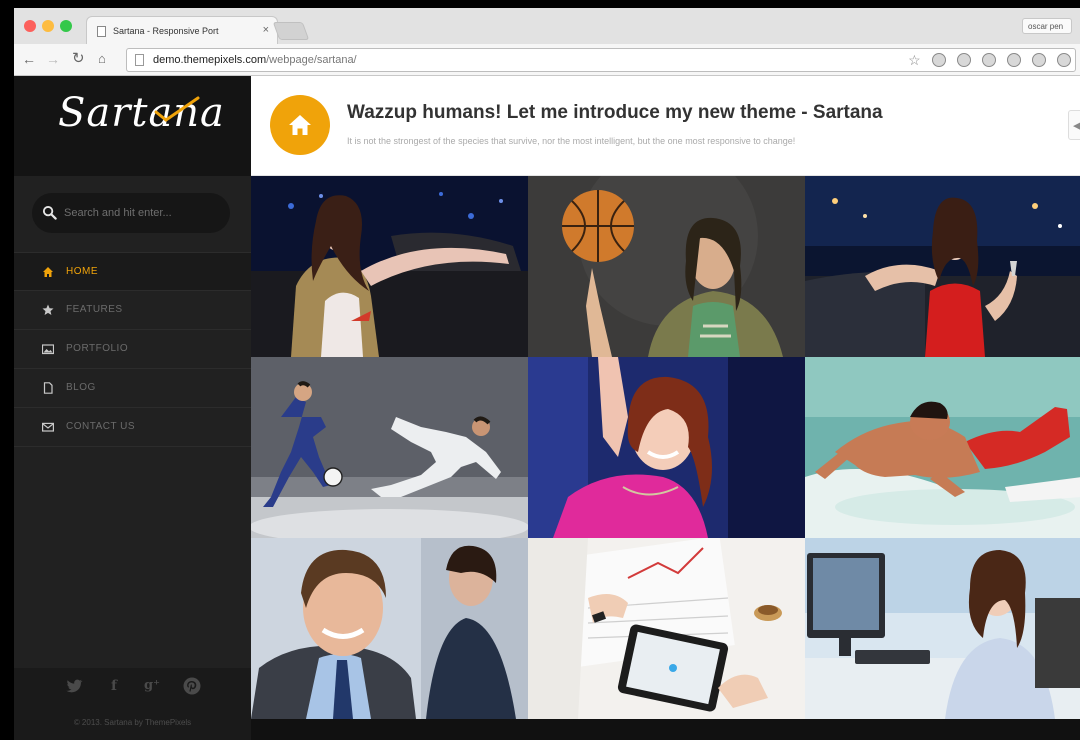 This screenshot has width=1080, height=740. I want to click on search-input, so click(144, 213).